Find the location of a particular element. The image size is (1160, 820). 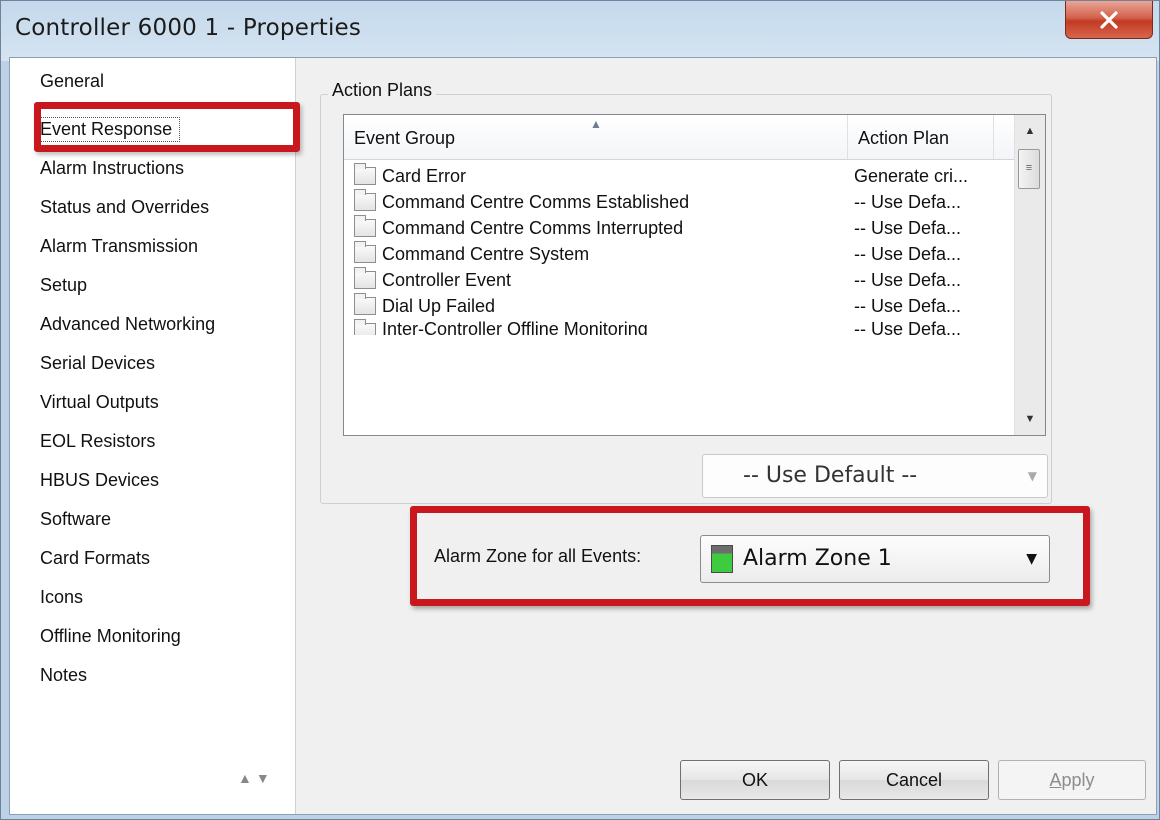

nav-item-software: Software is located at coordinates (75, 519).